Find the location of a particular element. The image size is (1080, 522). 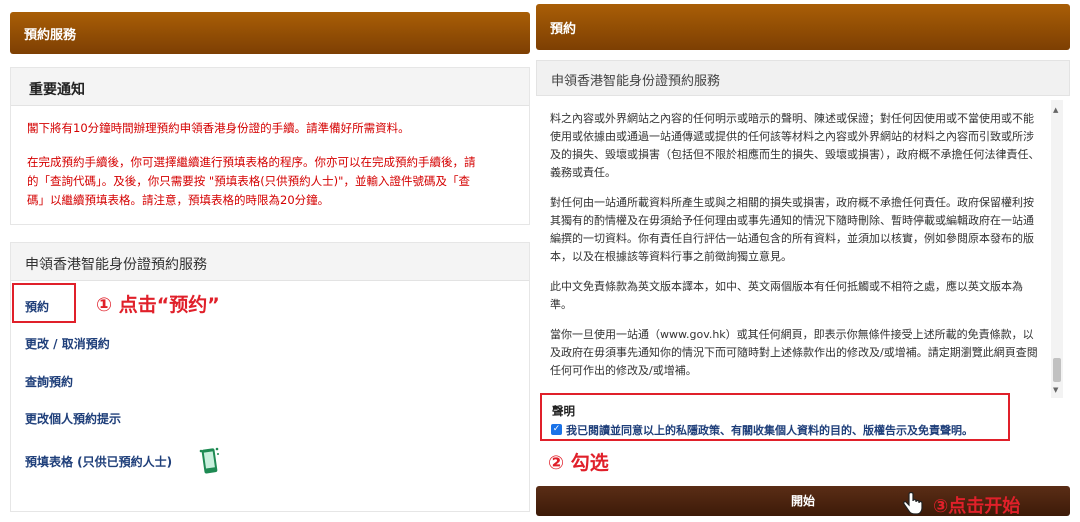

annotation-step-3: ③点击开始 is located at coordinates (977, 506).